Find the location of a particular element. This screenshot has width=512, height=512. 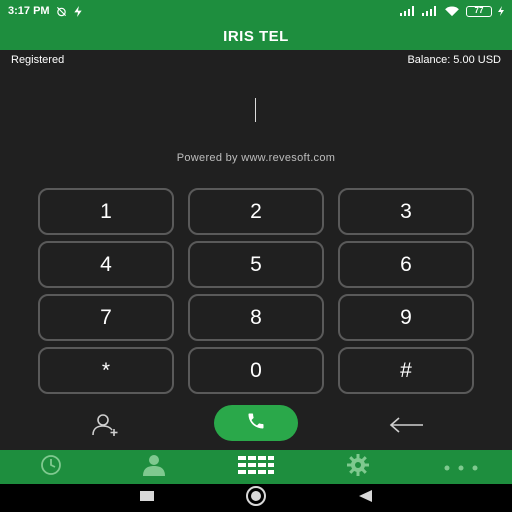

more-icon is located at coordinates (461, 467).